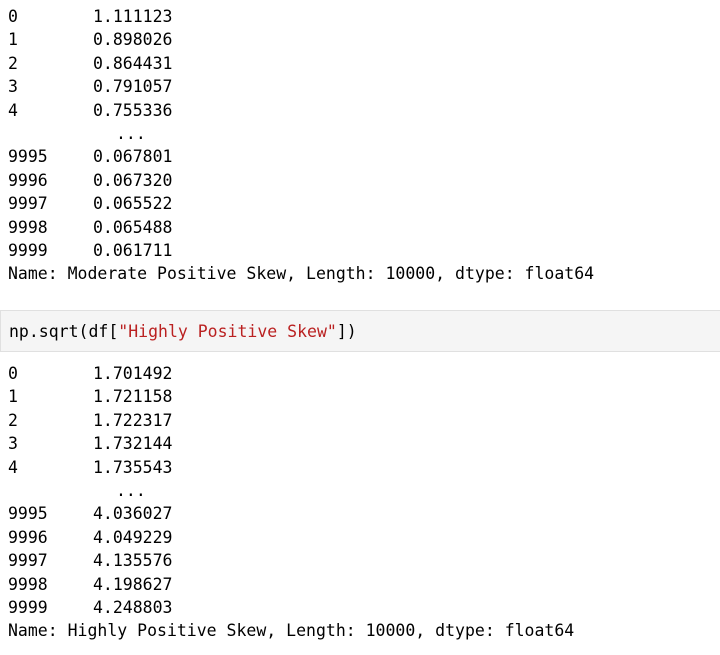  What do you see at coordinates (133, 157) in the screenshot?
I see `row-value: 0.067801` at bounding box center [133, 157].